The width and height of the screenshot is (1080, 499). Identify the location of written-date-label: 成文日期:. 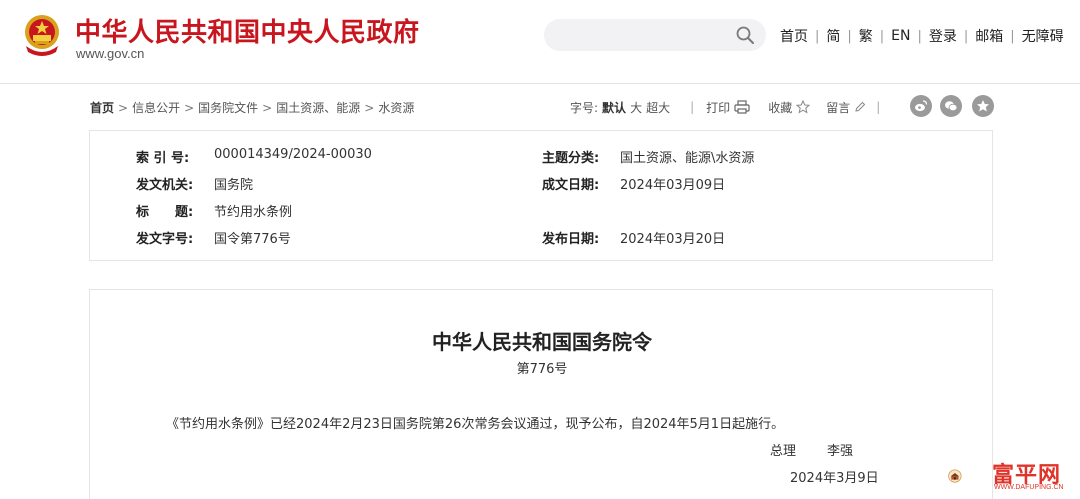
(571, 185).